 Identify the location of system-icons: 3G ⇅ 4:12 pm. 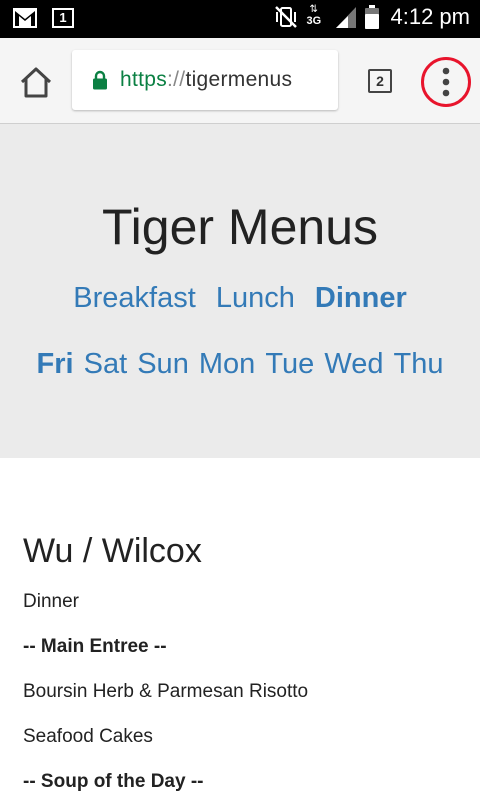
(372, 17).